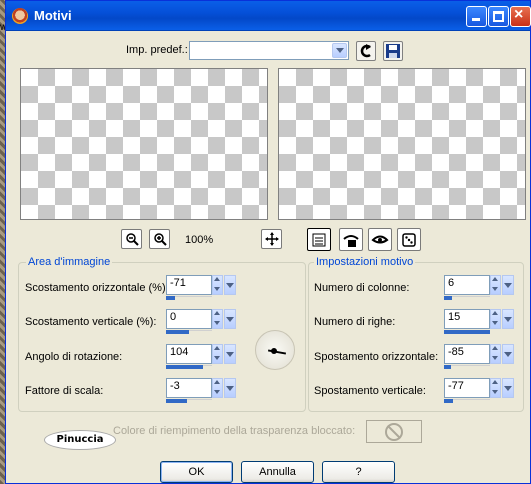 This screenshot has height=484, width=531. I want to click on v-offset-slider, so click(177, 332).